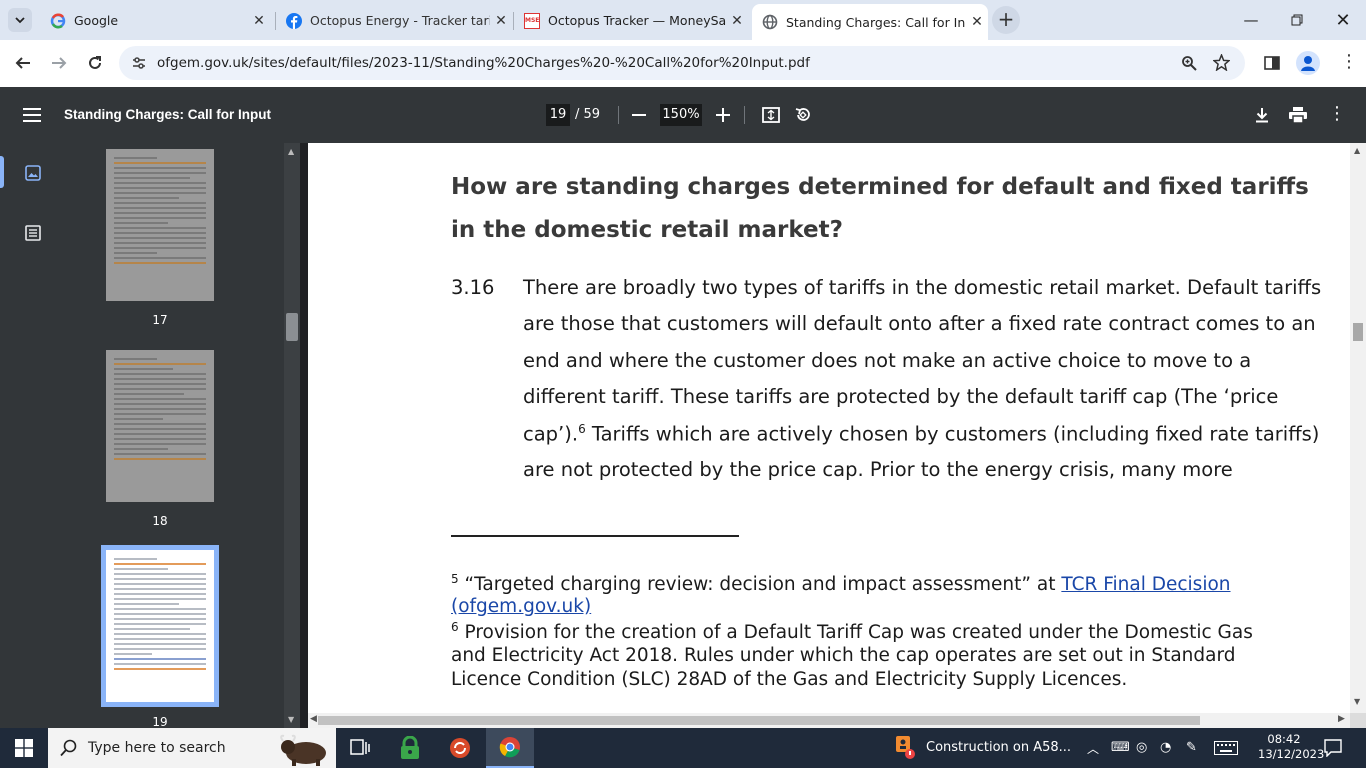 The image size is (1366, 768). What do you see at coordinates (1226, 748) in the screenshot?
I see `keyboard-icon` at bounding box center [1226, 748].